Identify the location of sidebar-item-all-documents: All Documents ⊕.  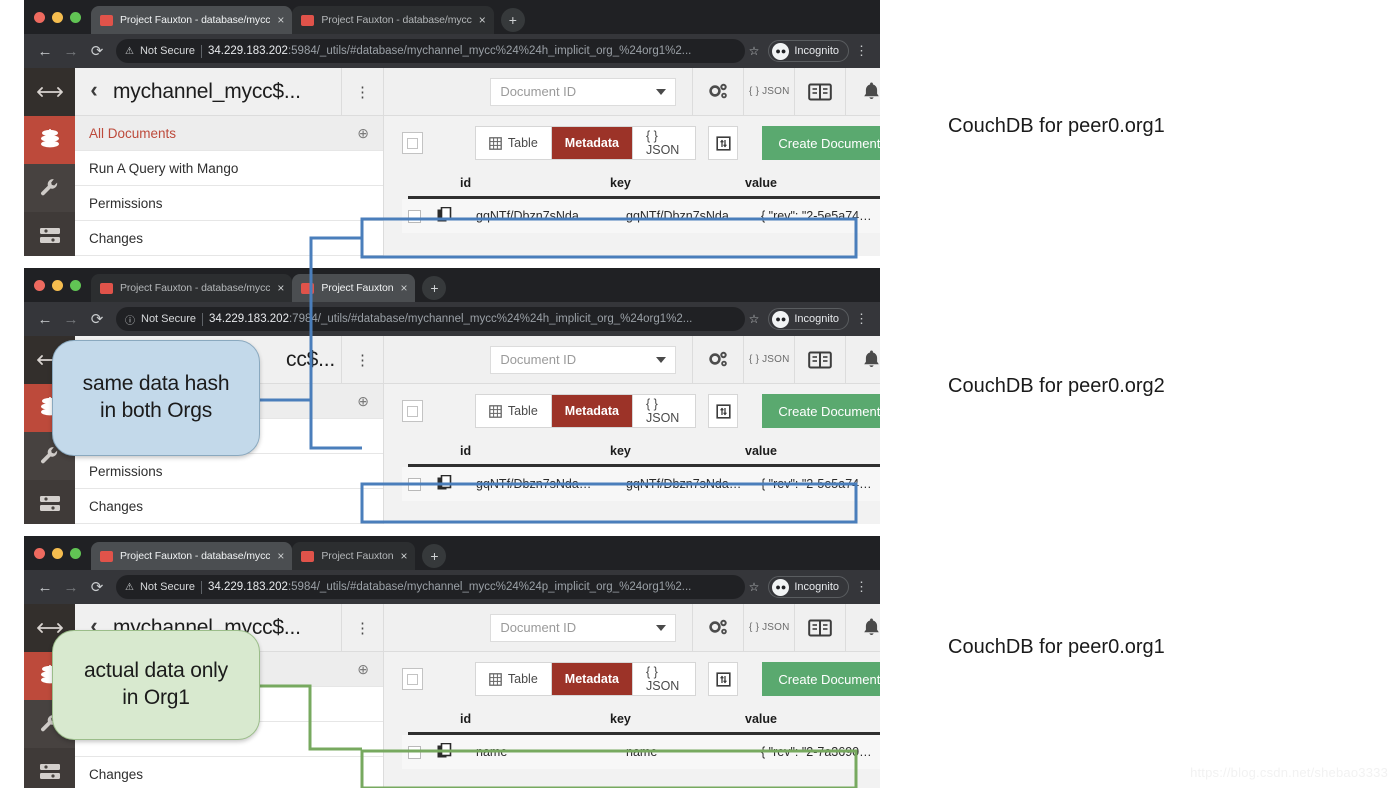
(229, 133).